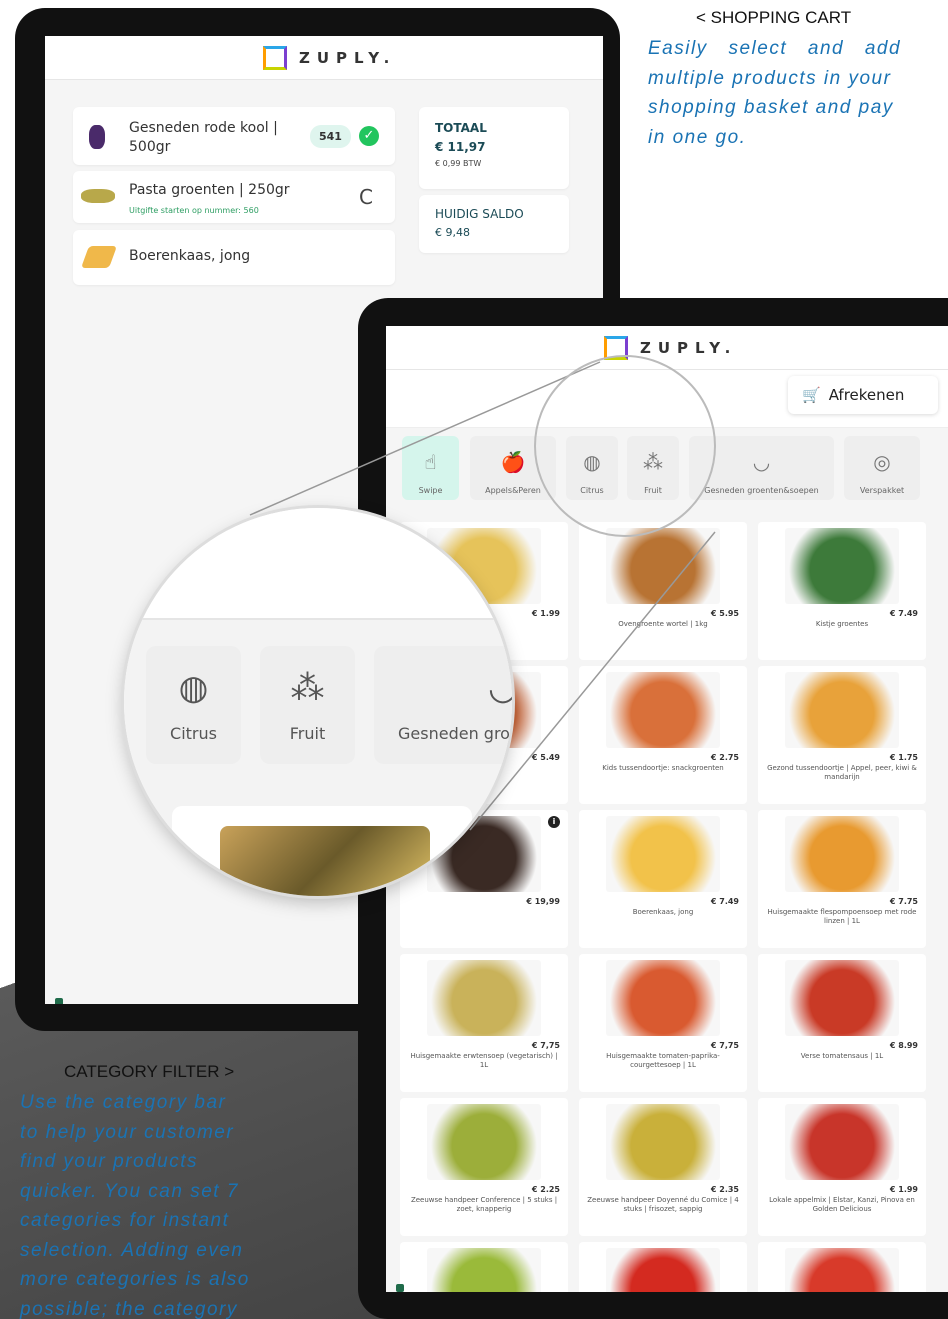 The height and width of the screenshot is (1319, 948). Describe the element at coordinates (234, 136) in the screenshot. I see `cart-item: Gesneden rode kool | 500gr 541 ✓` at that location.